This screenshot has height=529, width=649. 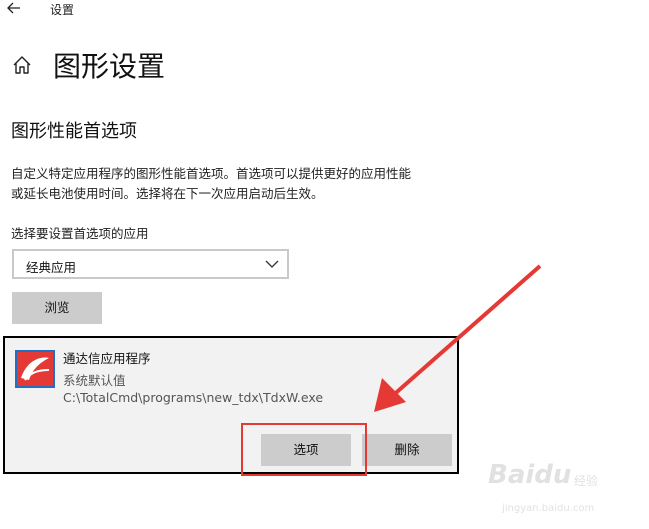 I want to click on watermark-url: jingyan.baidu.com, so click(x=548, y=508).